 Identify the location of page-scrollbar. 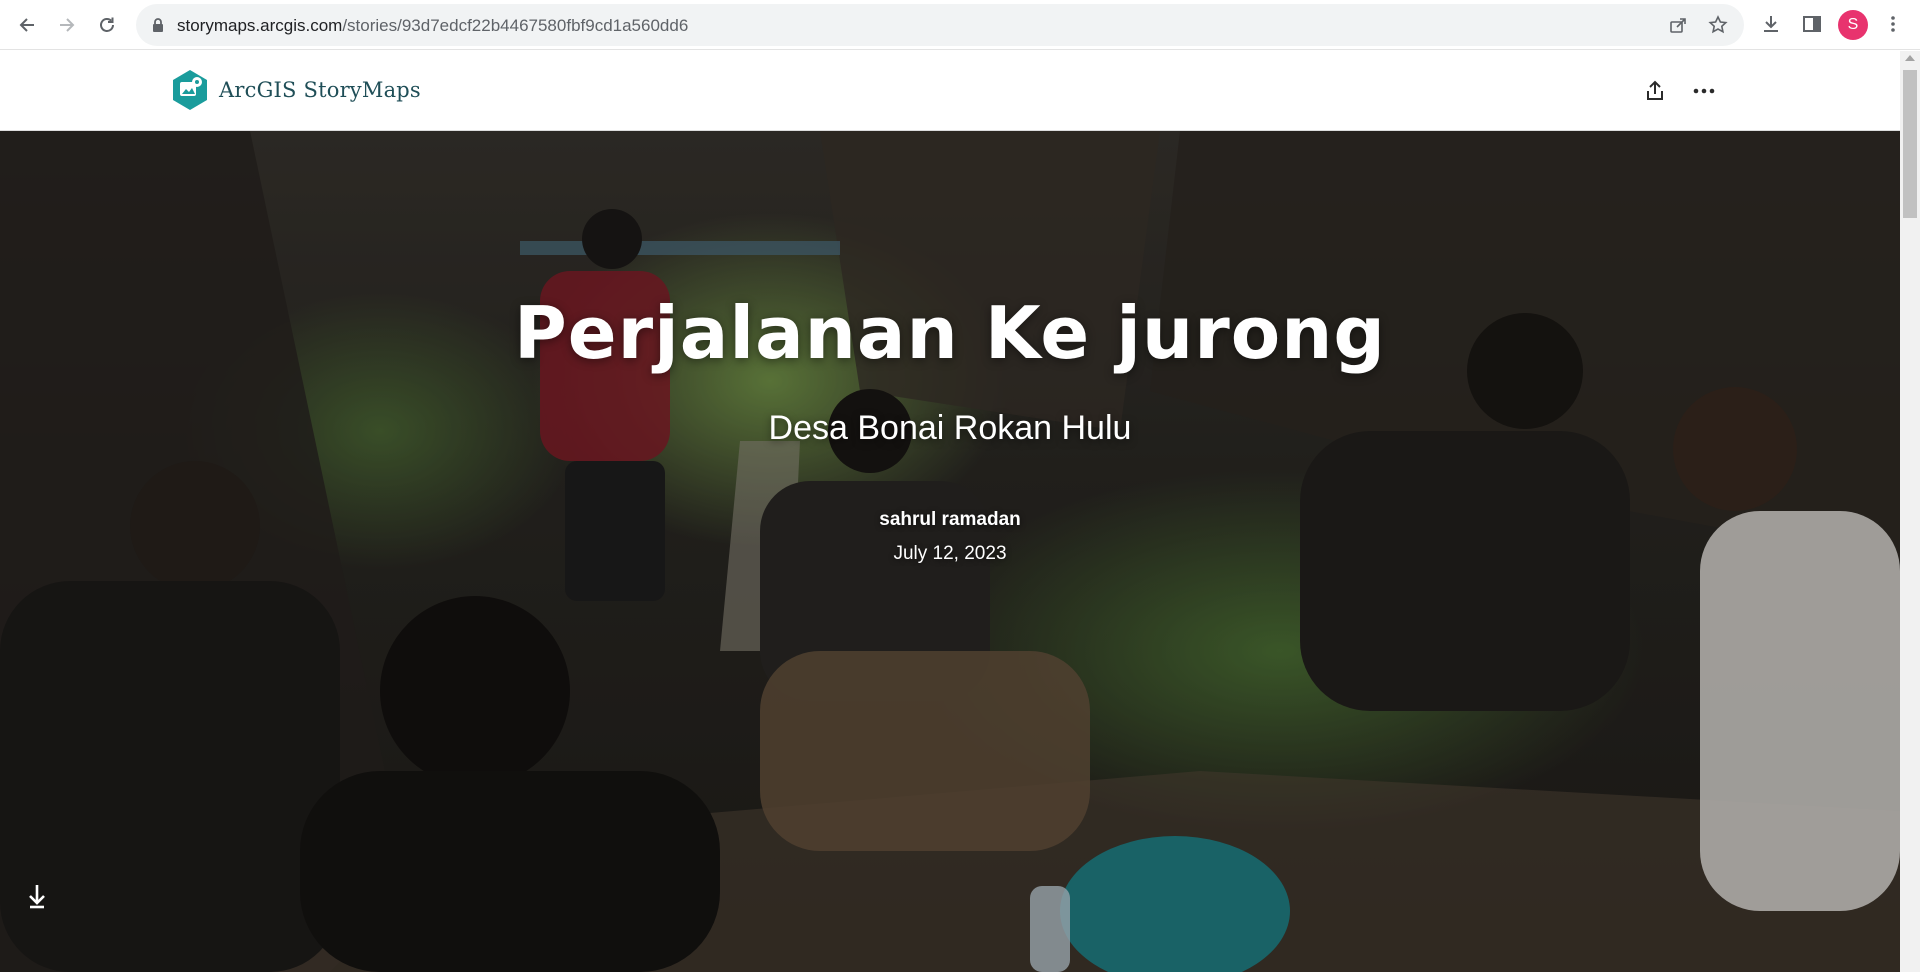
(1910, 511).